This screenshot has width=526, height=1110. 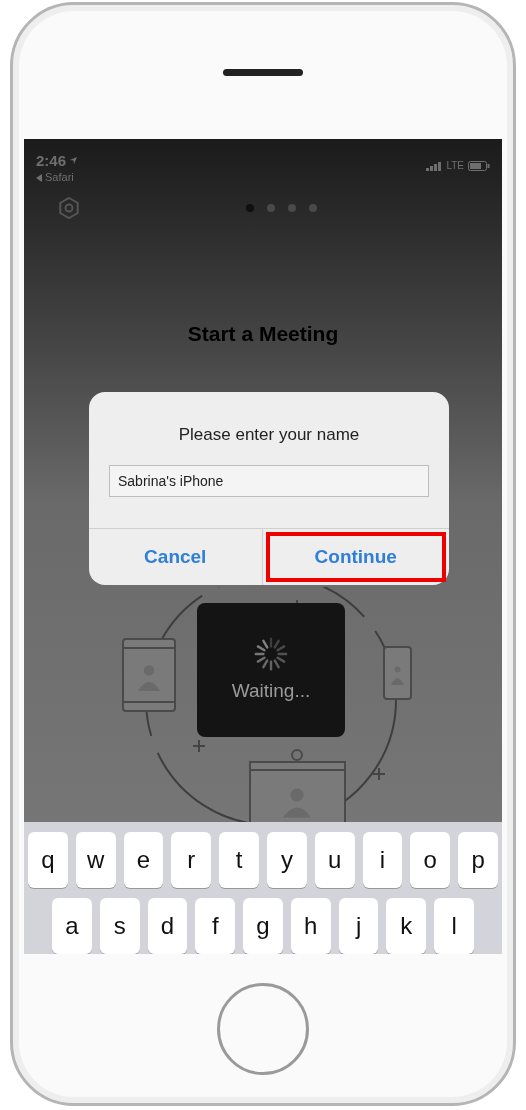 I want to click on keyboard-key: t, so click(x=239, y=860).